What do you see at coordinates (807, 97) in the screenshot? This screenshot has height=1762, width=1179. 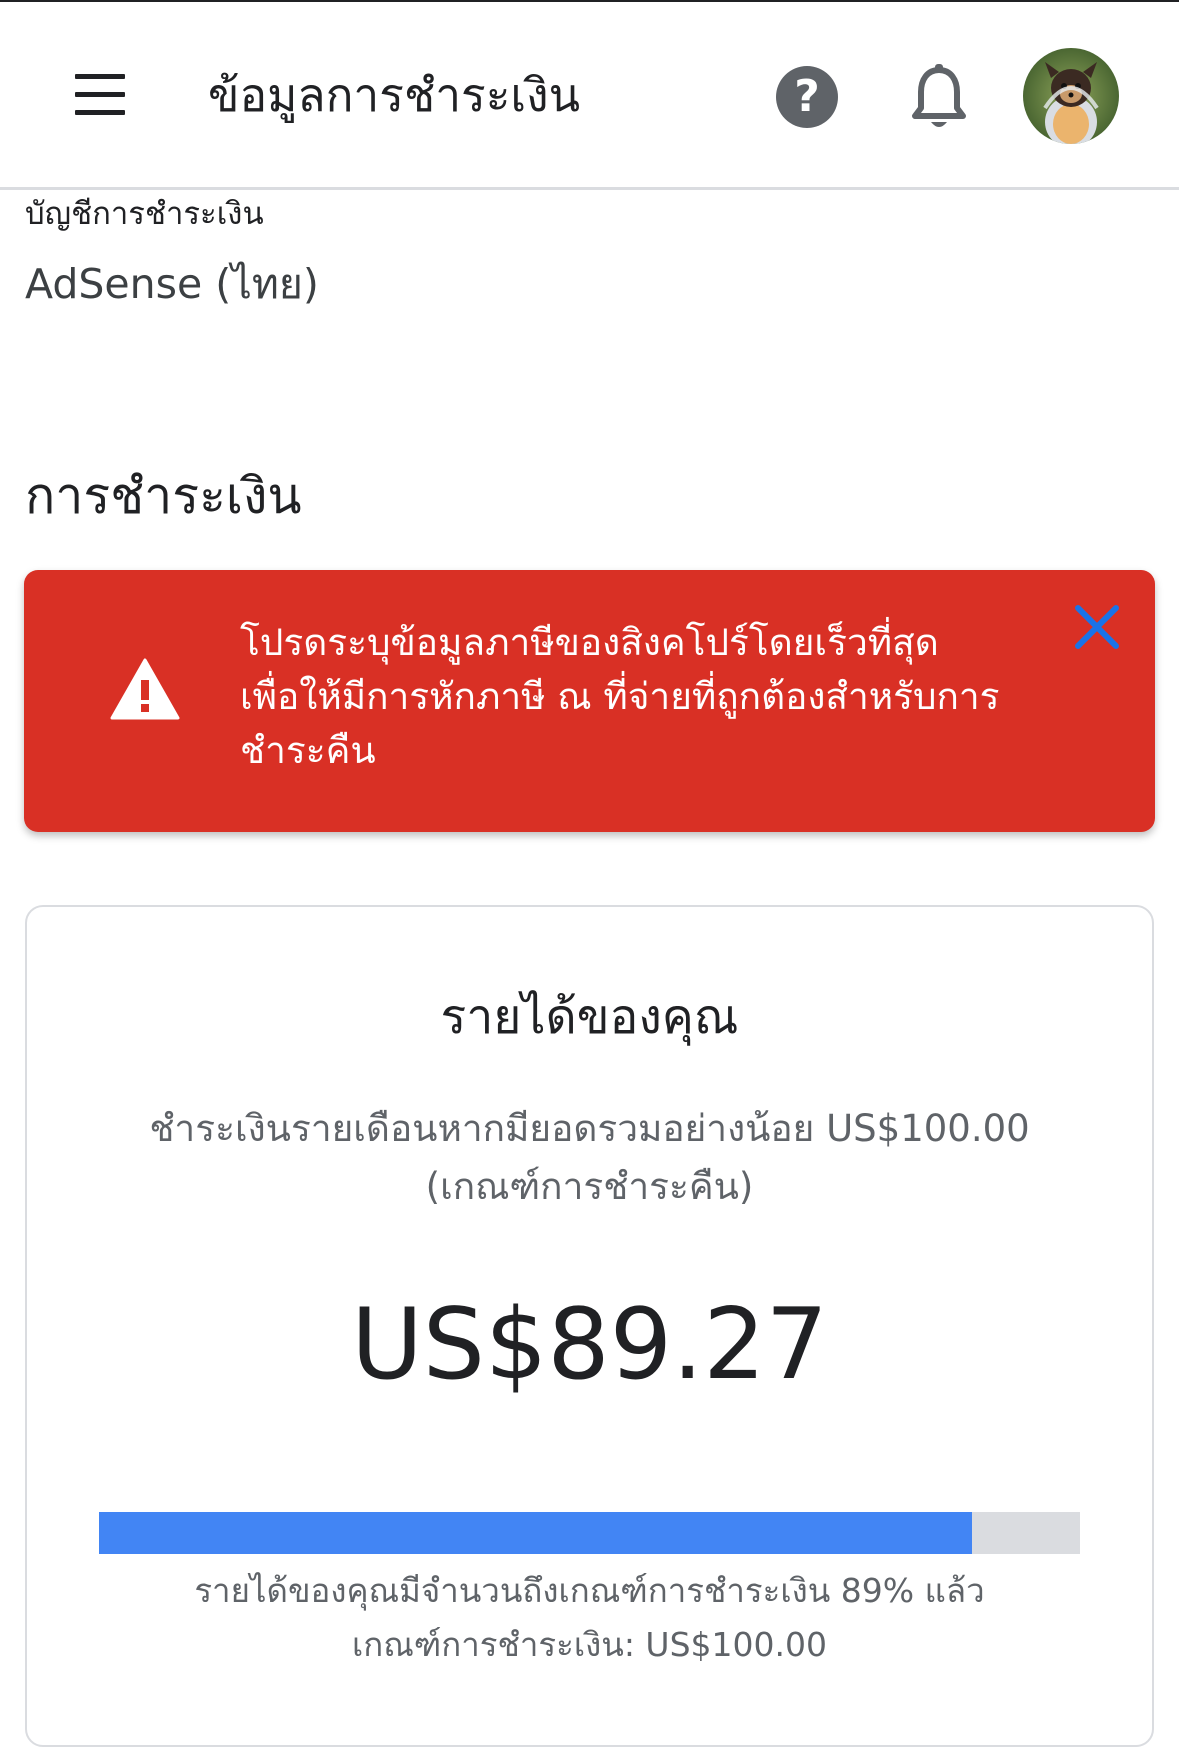 I see `help-icon: ?` at bounding box center [807, 97].